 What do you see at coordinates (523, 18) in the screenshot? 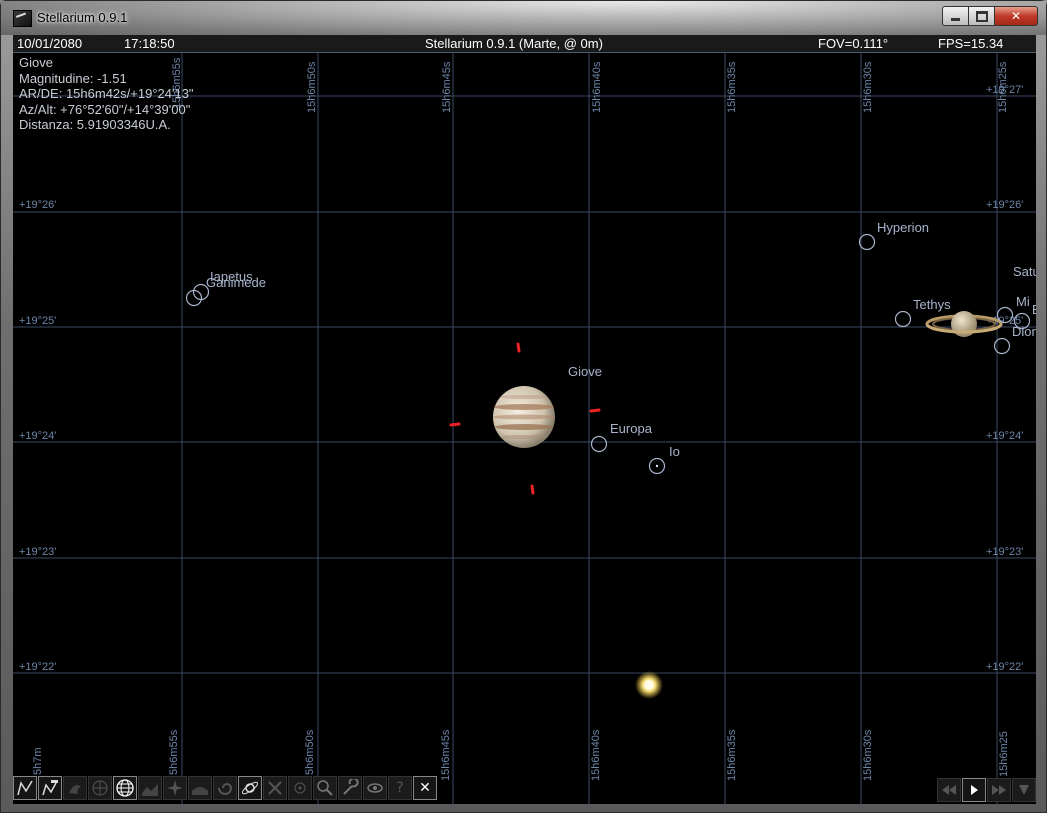
I see `title-bar: Stellarium 0.9.1 ✕` at bounding box center [523, 18].